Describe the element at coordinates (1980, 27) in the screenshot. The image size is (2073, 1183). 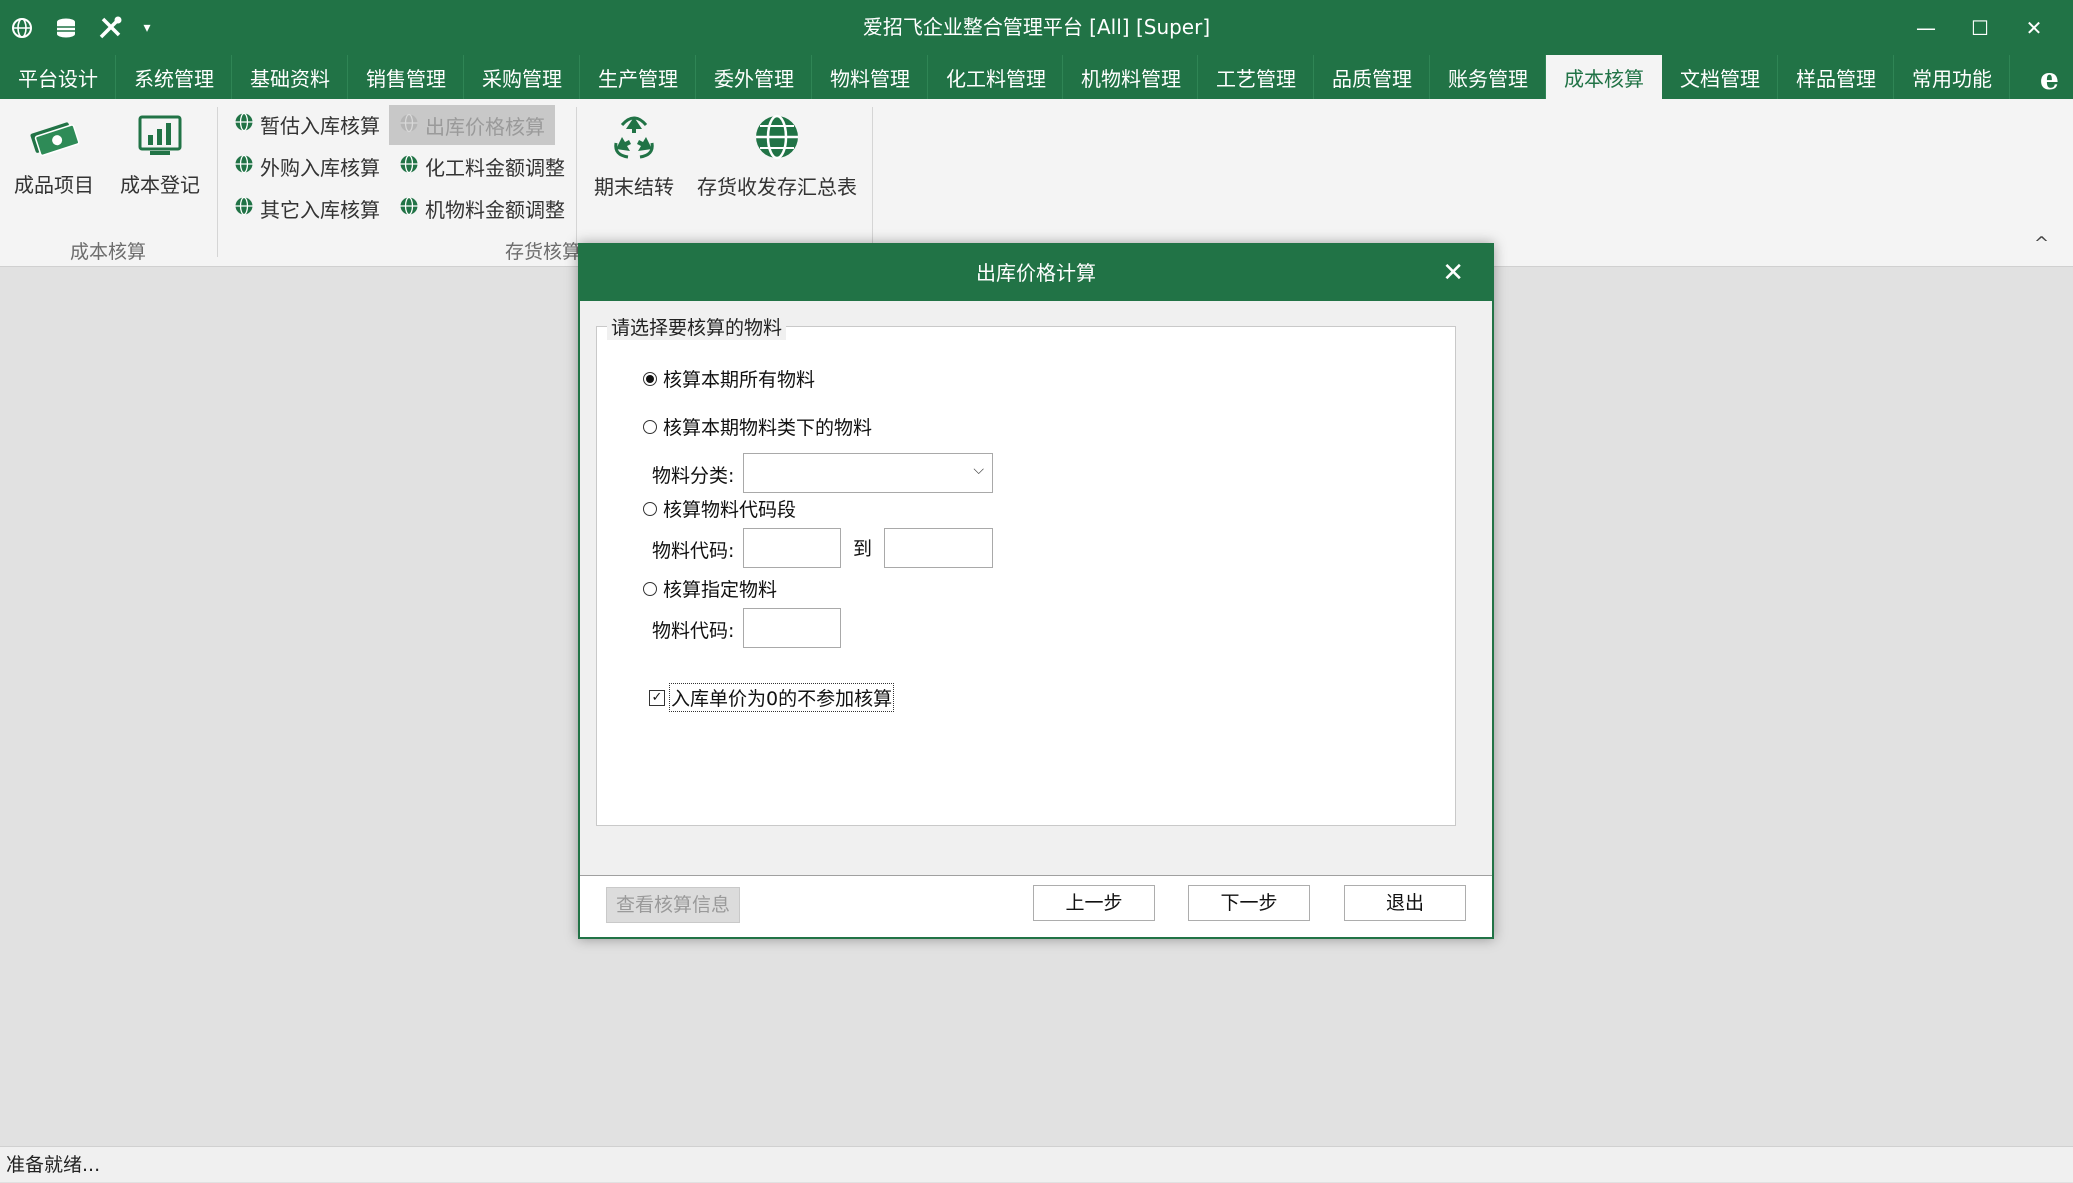
I see `maximize-button: ☐` at that location.